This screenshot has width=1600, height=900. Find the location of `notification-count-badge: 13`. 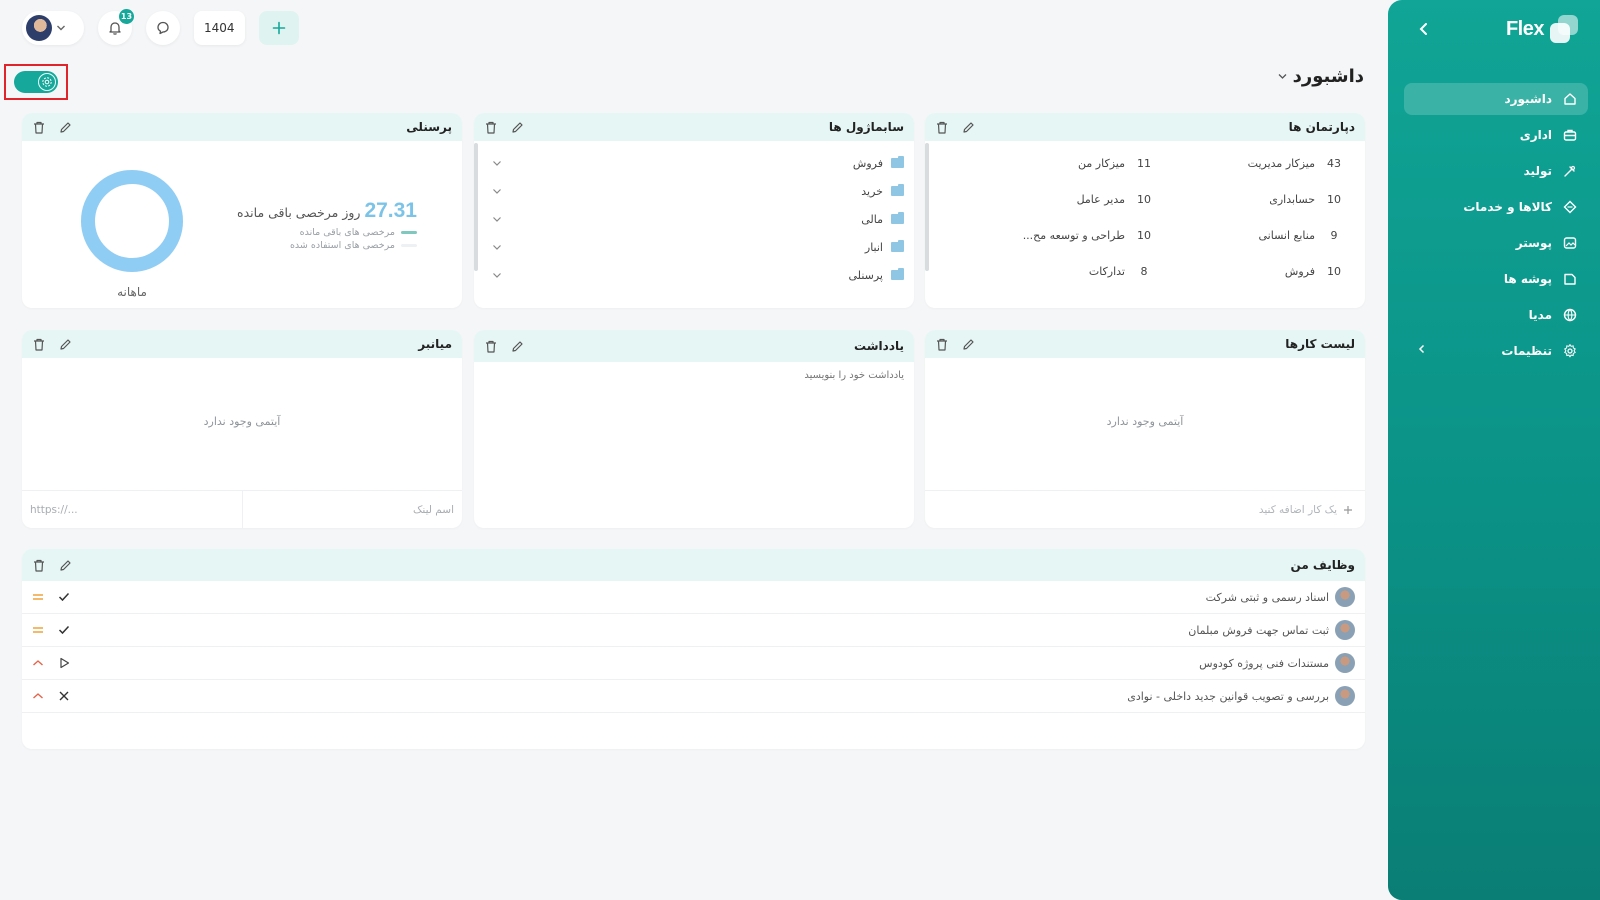

notification-count-badge: 13 is located at coordinates (126, 16).